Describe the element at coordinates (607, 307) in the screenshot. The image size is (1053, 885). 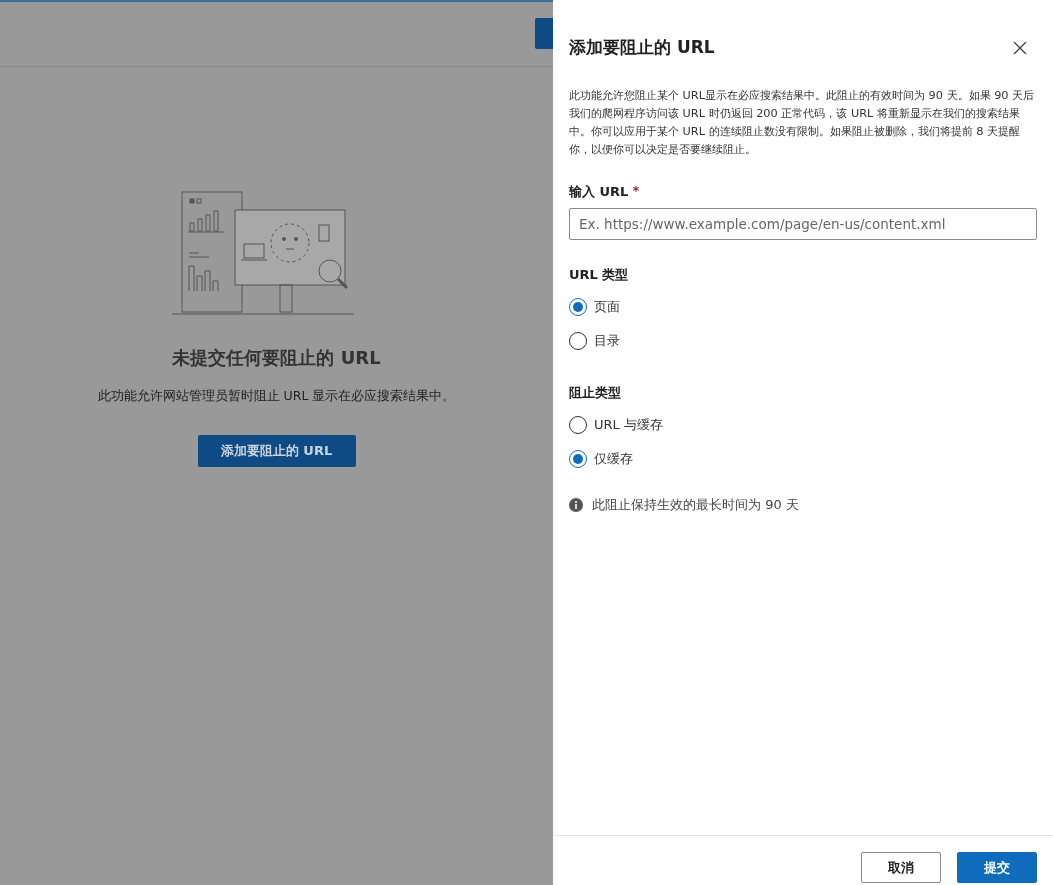
I see `radio-label: 页面` at that location.